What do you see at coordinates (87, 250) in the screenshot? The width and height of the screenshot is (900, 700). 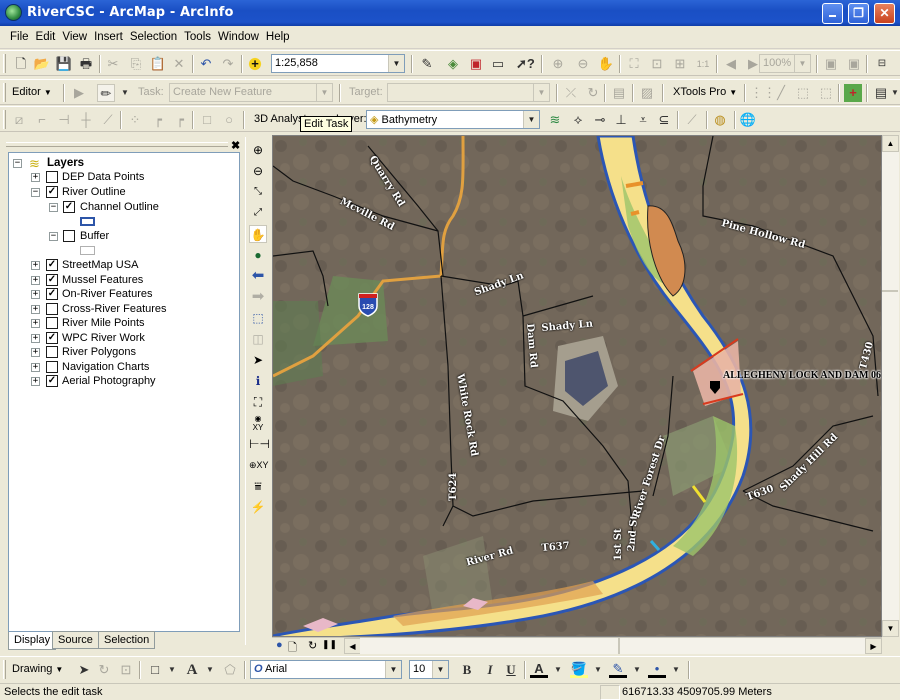 I see `buffer-symbol` at bounding box center [87, 250].